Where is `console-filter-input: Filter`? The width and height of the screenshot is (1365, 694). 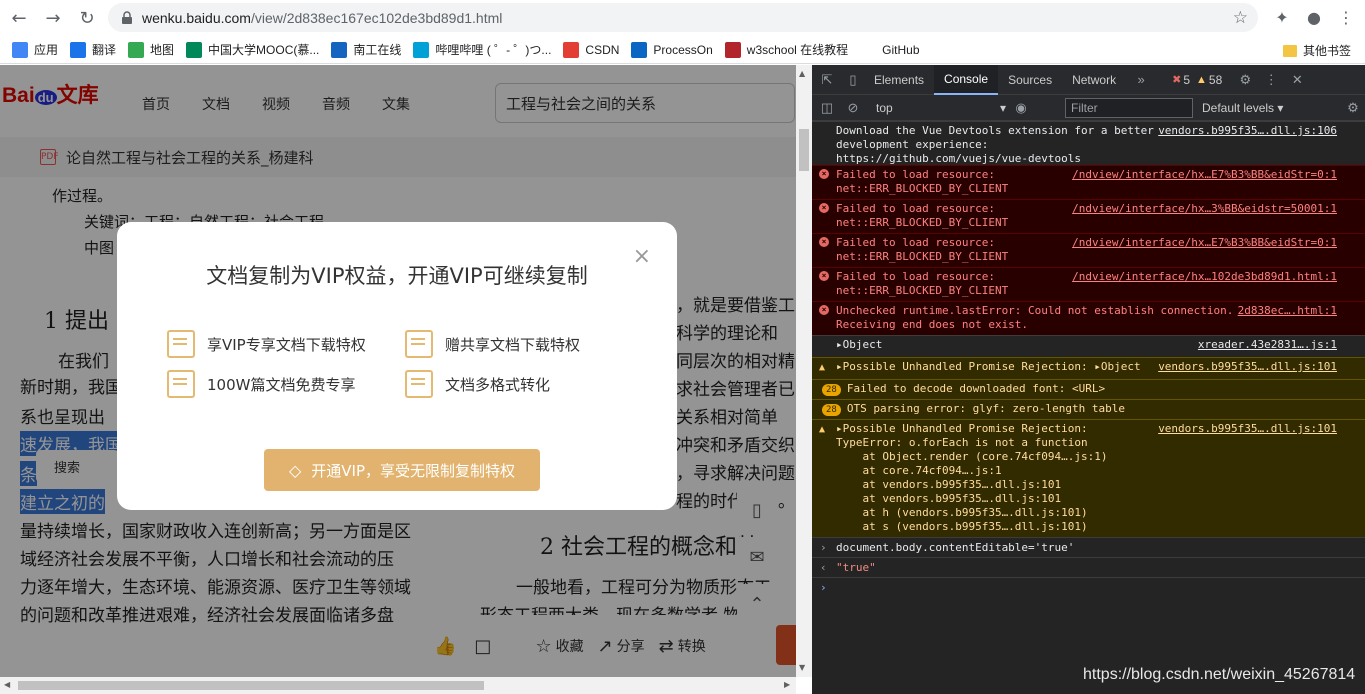 console-filter-input: Filter is located at coordinates (1129, 108).